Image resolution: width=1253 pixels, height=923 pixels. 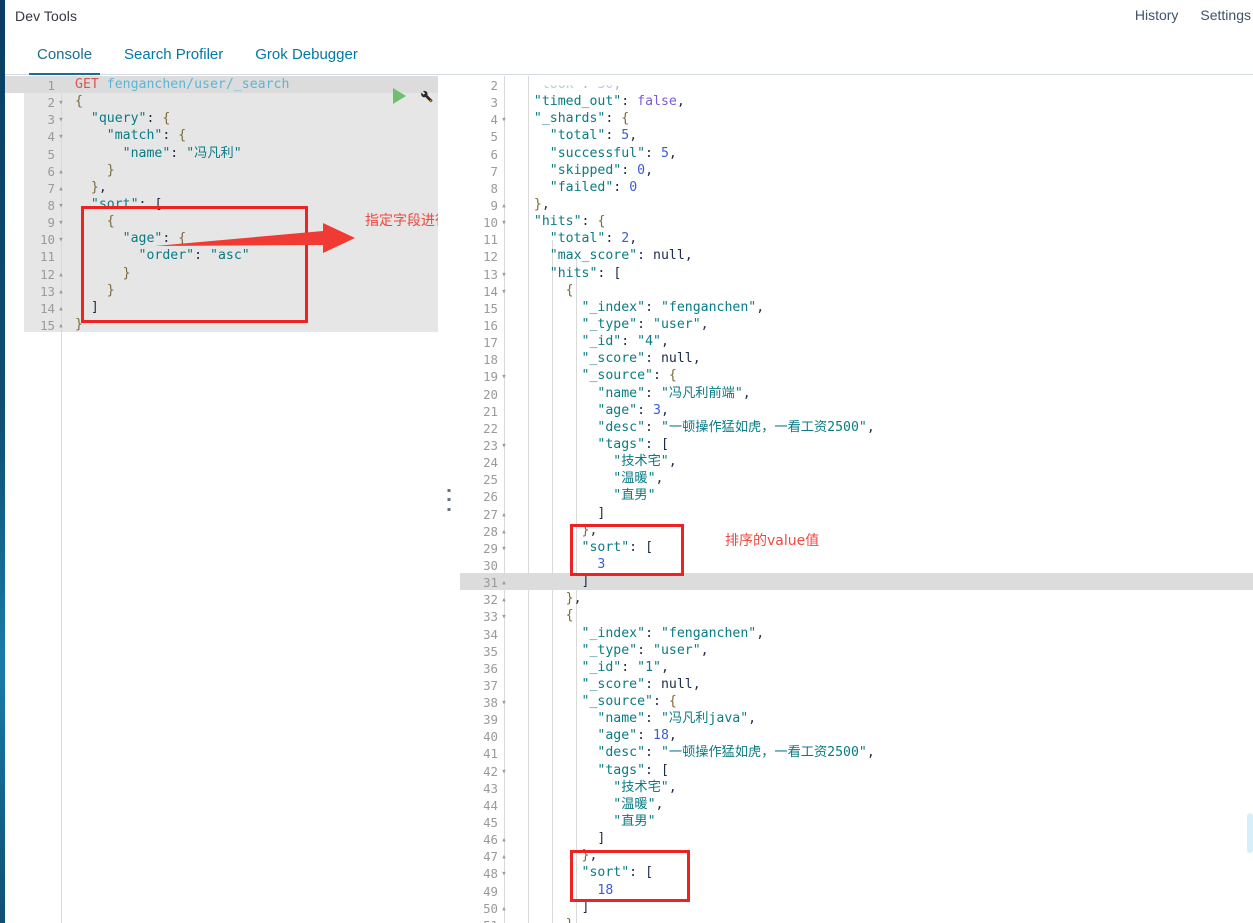 I want to click on code-line: 15 ▴}, so click(x=221, y=324).